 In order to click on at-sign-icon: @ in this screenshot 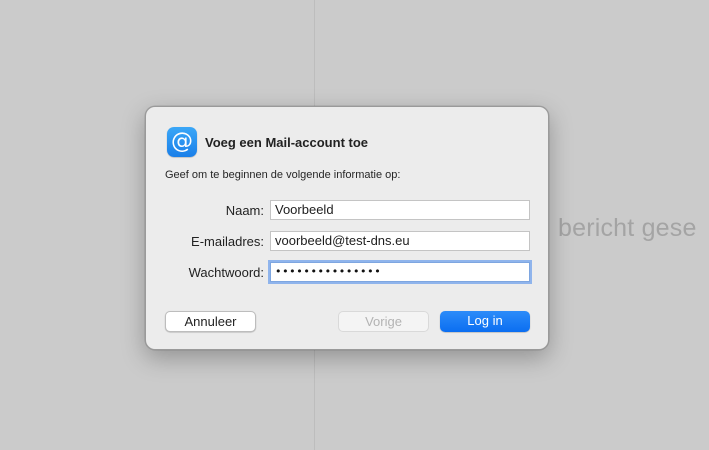, I will do `click(182, 142)`.